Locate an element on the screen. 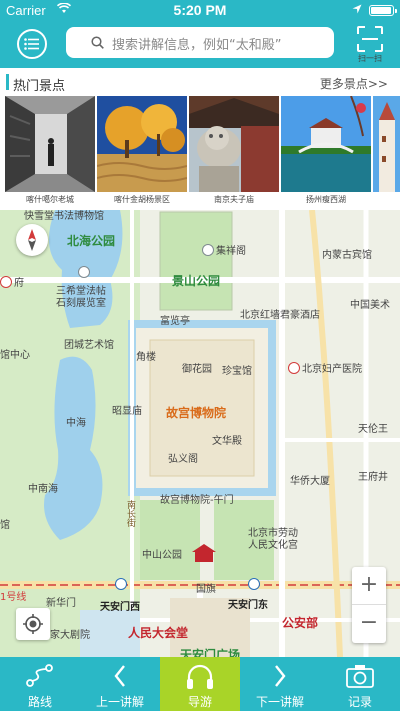 The image size is (400, 711). map-label: 人民大会堂 is located at coordinates (158, 632).